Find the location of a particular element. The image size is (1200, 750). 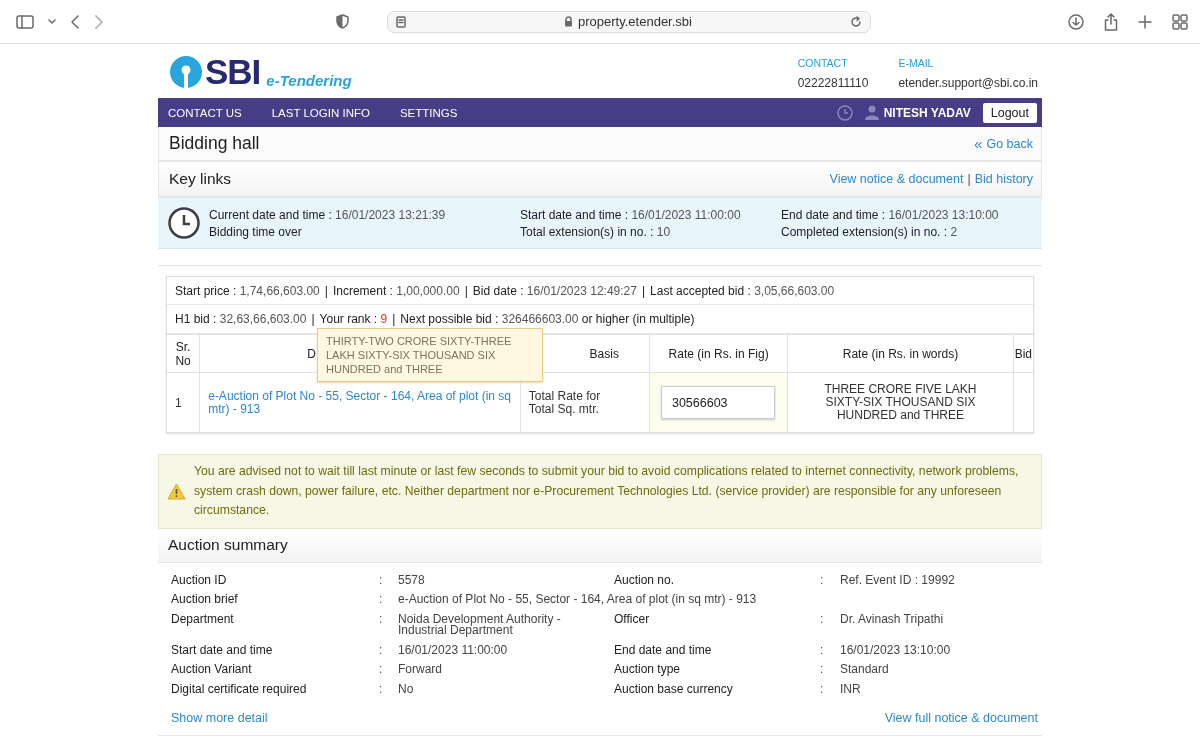

detail-label: Officer is located at coordinates (632, 619).